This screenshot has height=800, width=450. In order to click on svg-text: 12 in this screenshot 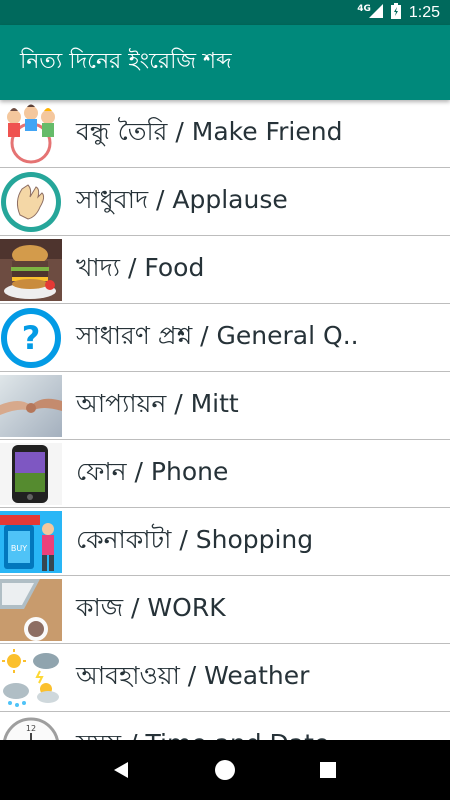, I will do `click(31, 728)`.